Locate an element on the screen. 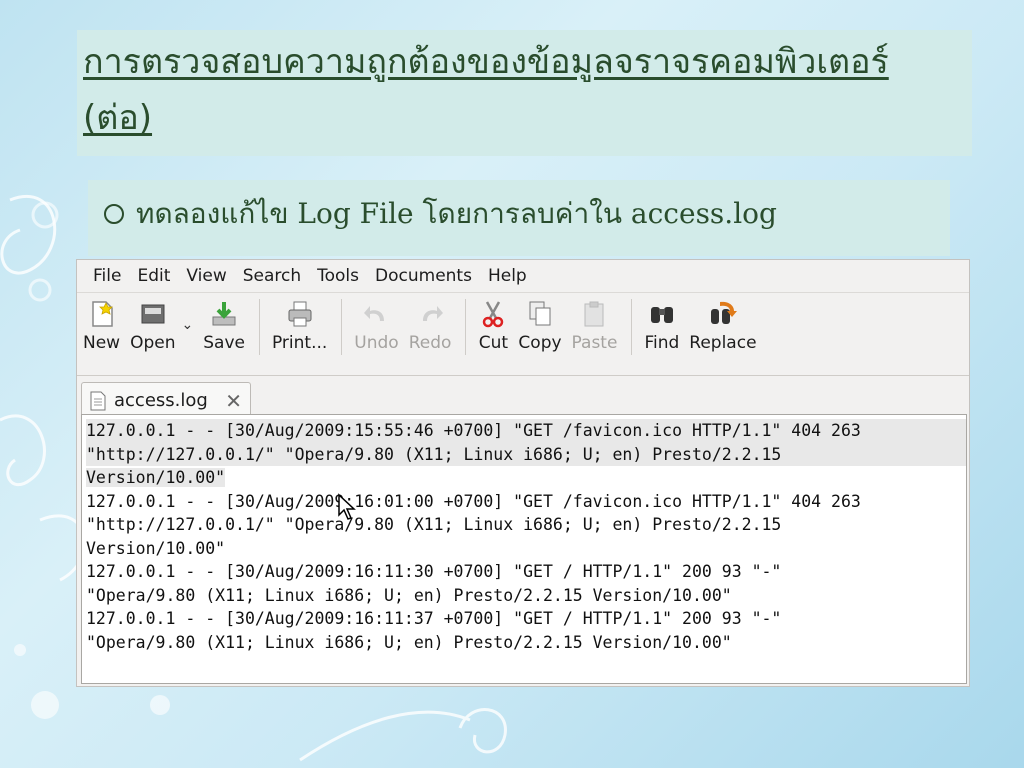 The height and width of the screenshot is (768, 1024). paste-label: Paste is located at coordinates (594, 343).